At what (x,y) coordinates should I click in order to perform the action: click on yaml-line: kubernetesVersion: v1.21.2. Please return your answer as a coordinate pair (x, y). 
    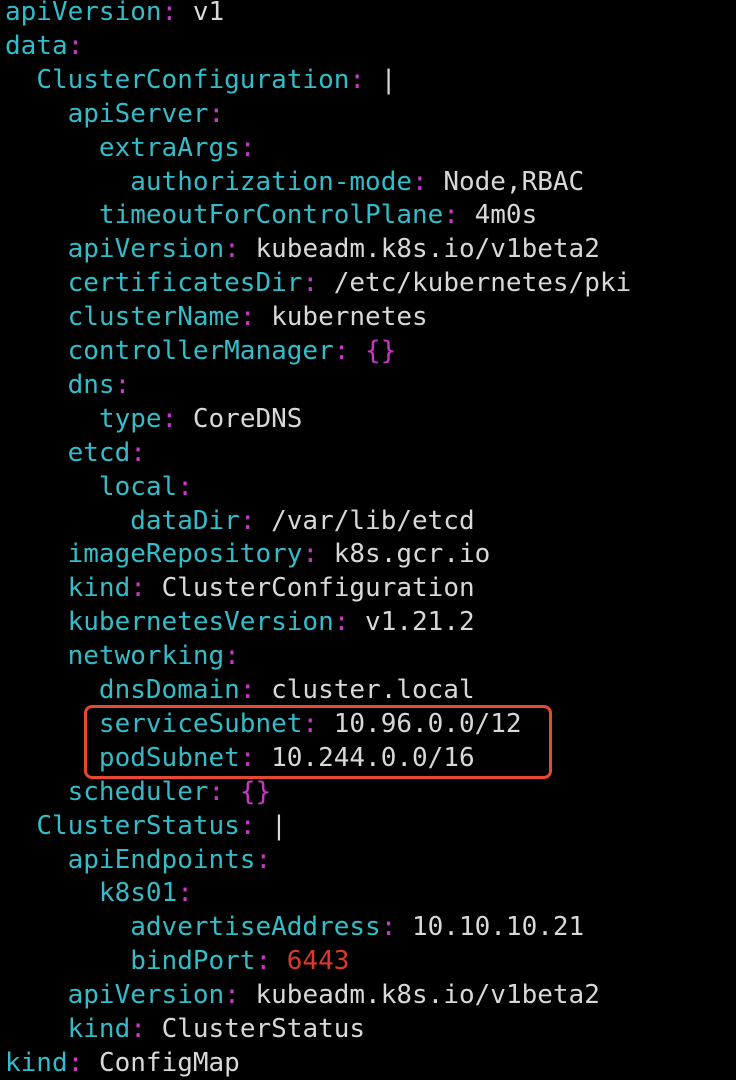
    Looking at the image, I should click on (240, 622).